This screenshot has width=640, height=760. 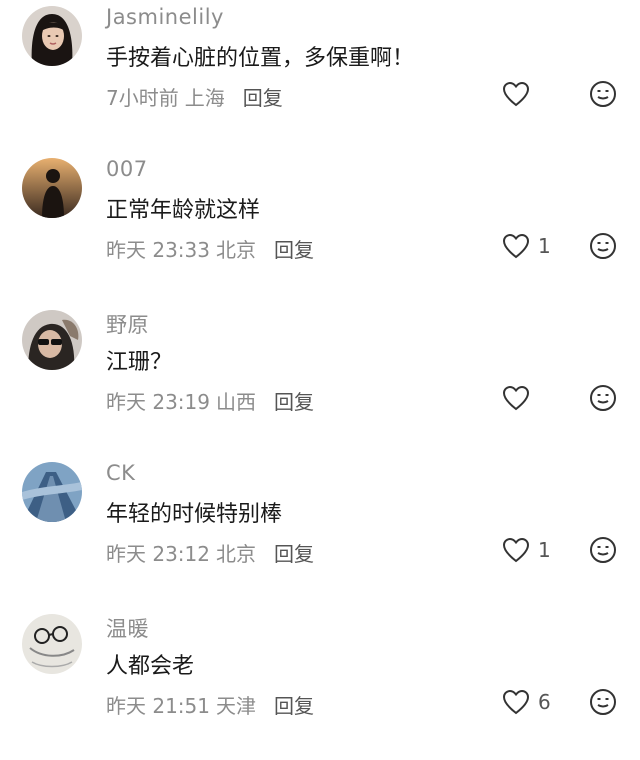 What do you see at coordinates (127, 324) in the screenshot?
I see `comment-username: 野原` at bounding box center [127, 324].